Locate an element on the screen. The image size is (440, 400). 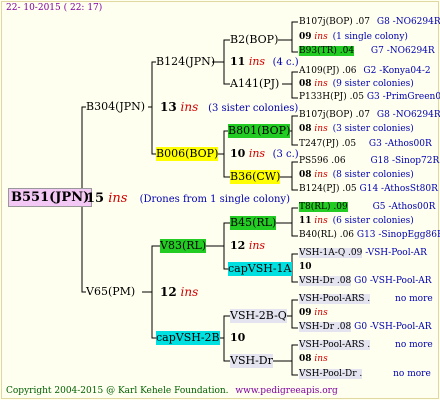
gen4-name: B40(RL) .06 is located at coordinates (326, 235).